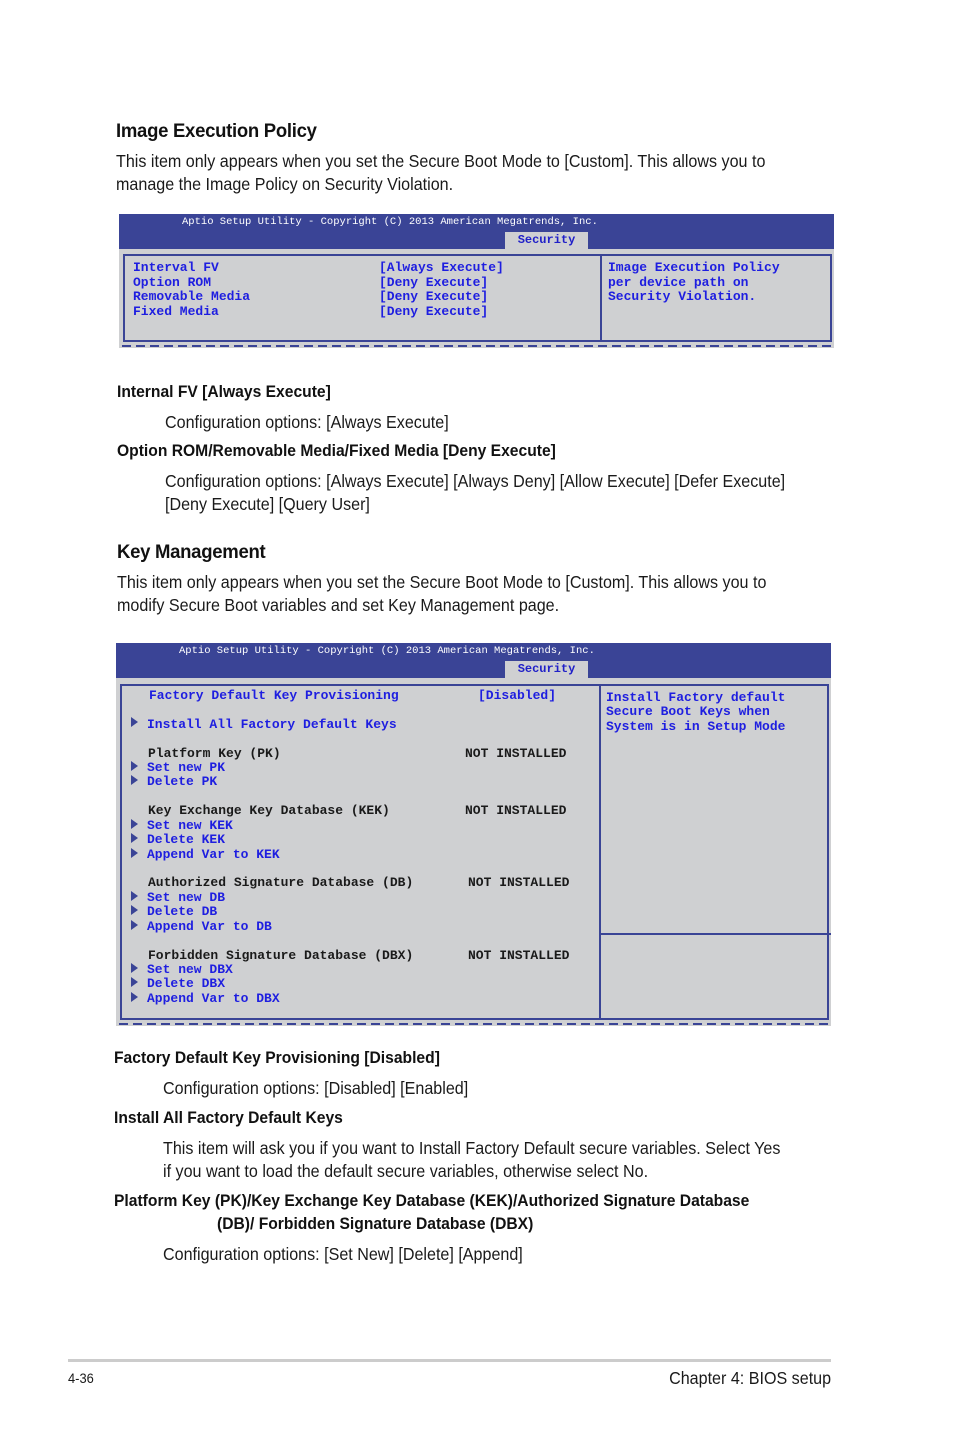 The image size is (954, 1438). What do you see at coordinates (516, 753) in the screenshot?
I see `bios-status-pk: NOT INSTALLED` at bounding box center [516, 753].